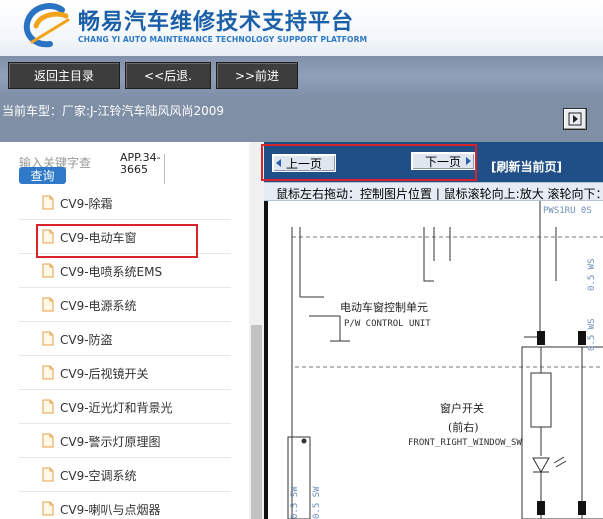 This screenshot has width=603, height=519. What do you see at coordinates (125, 339) in the screenshot?
I see `tree-item: CV9-防盗` at bounding box center [125, 339].